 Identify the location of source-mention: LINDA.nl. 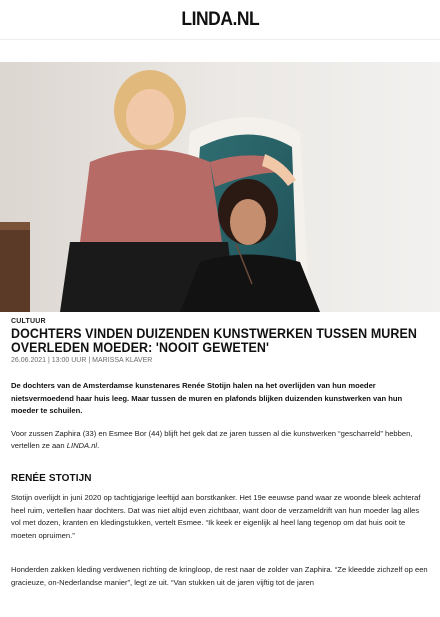
(82, 446).